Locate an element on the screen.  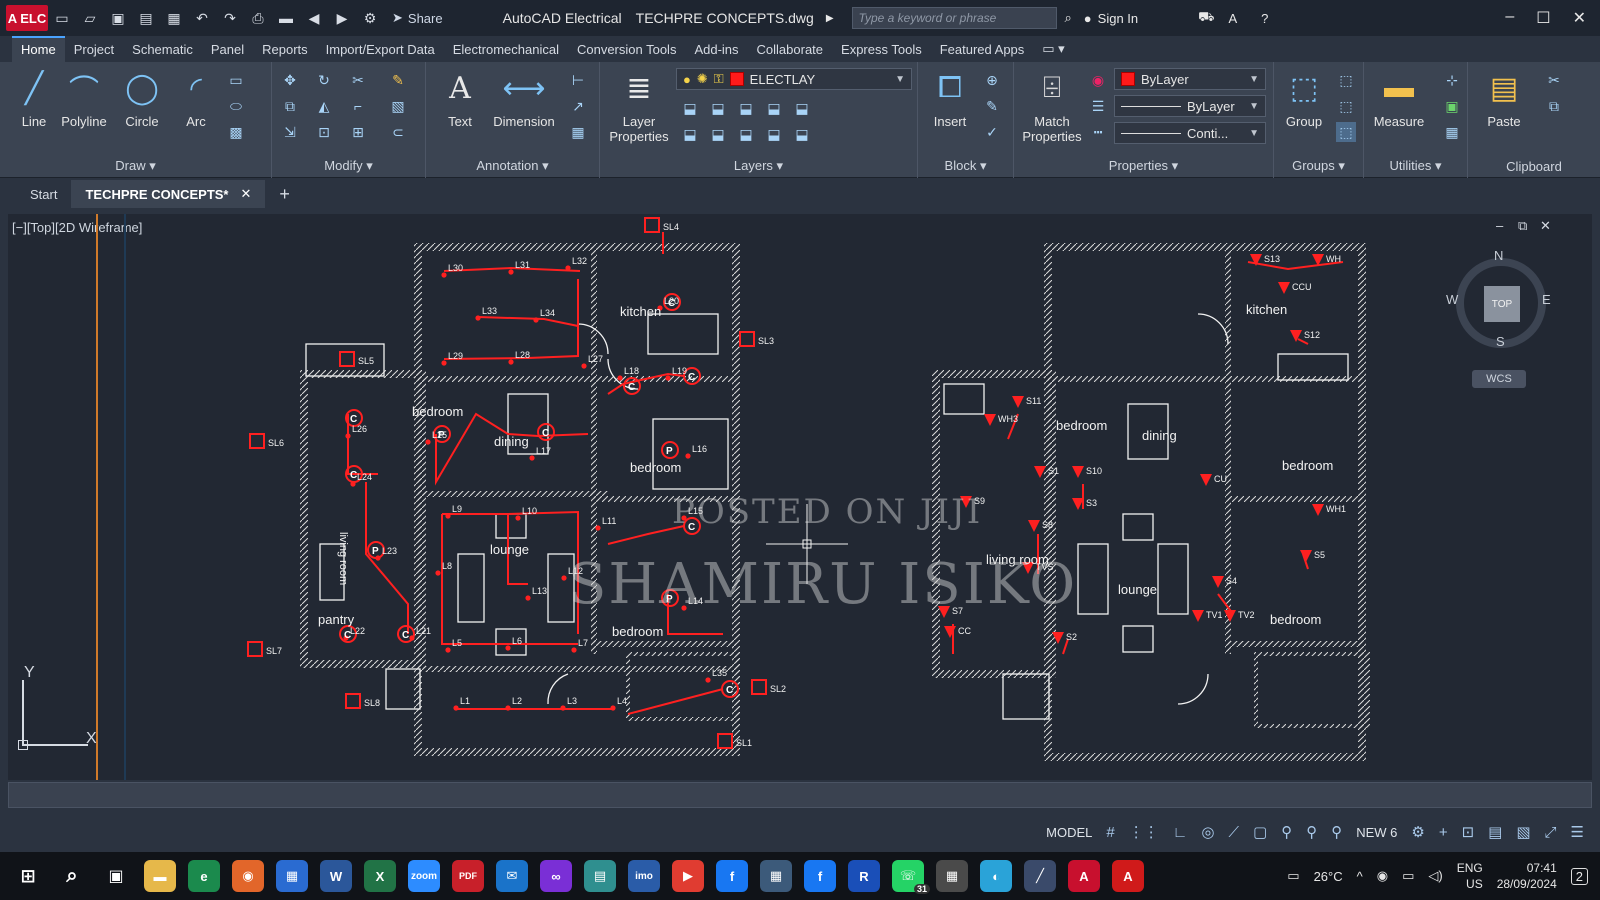
measure-tool: ▬ Measure is located at coordinates (1399, 98).